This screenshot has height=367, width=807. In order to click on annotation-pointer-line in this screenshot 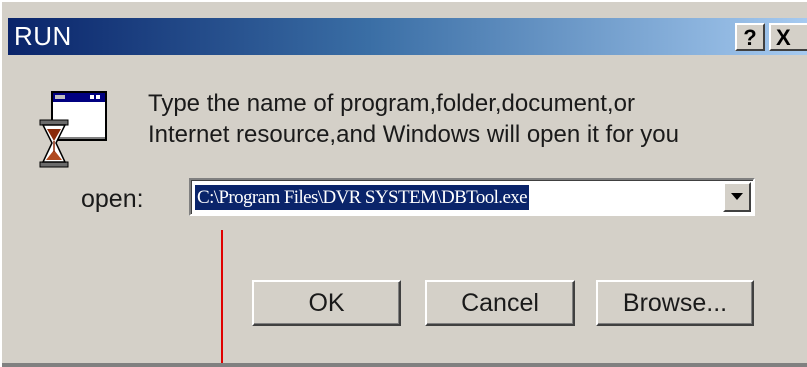, I will do `click(222, 298)`.